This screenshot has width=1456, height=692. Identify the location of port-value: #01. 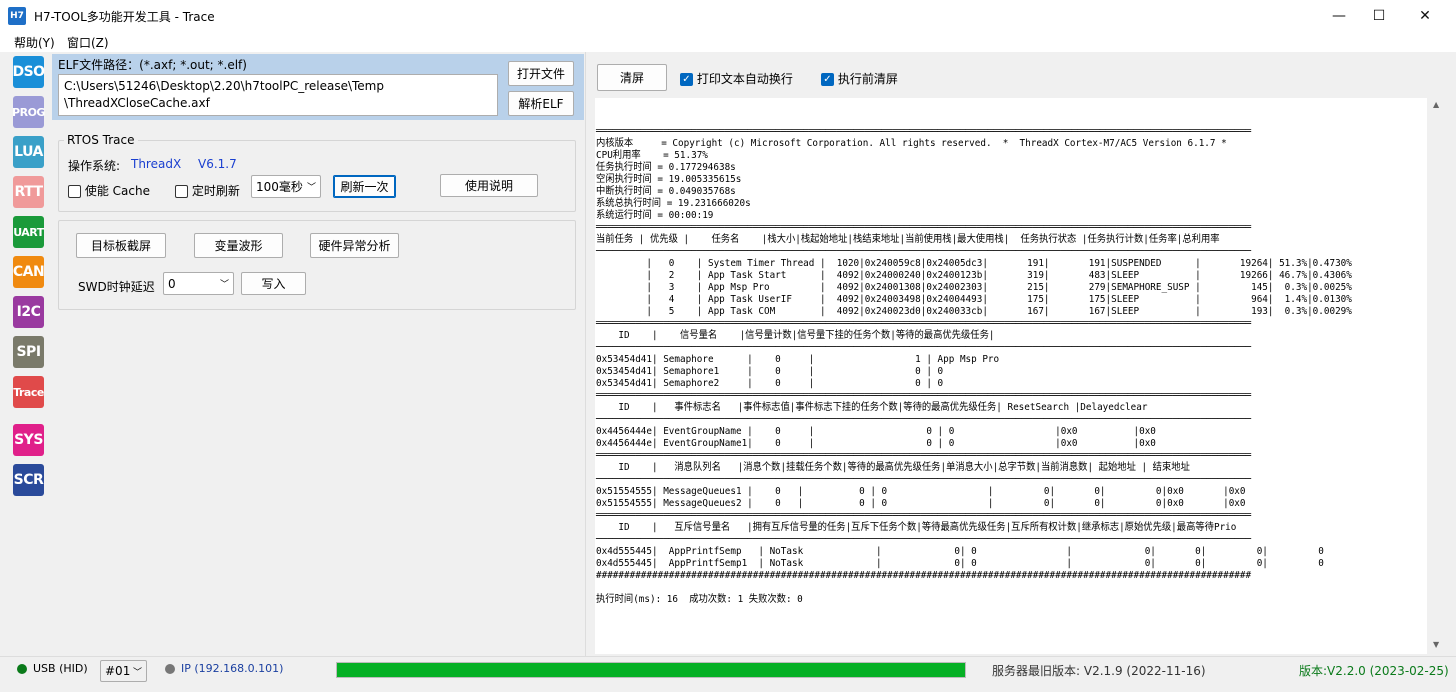
(118, 671).